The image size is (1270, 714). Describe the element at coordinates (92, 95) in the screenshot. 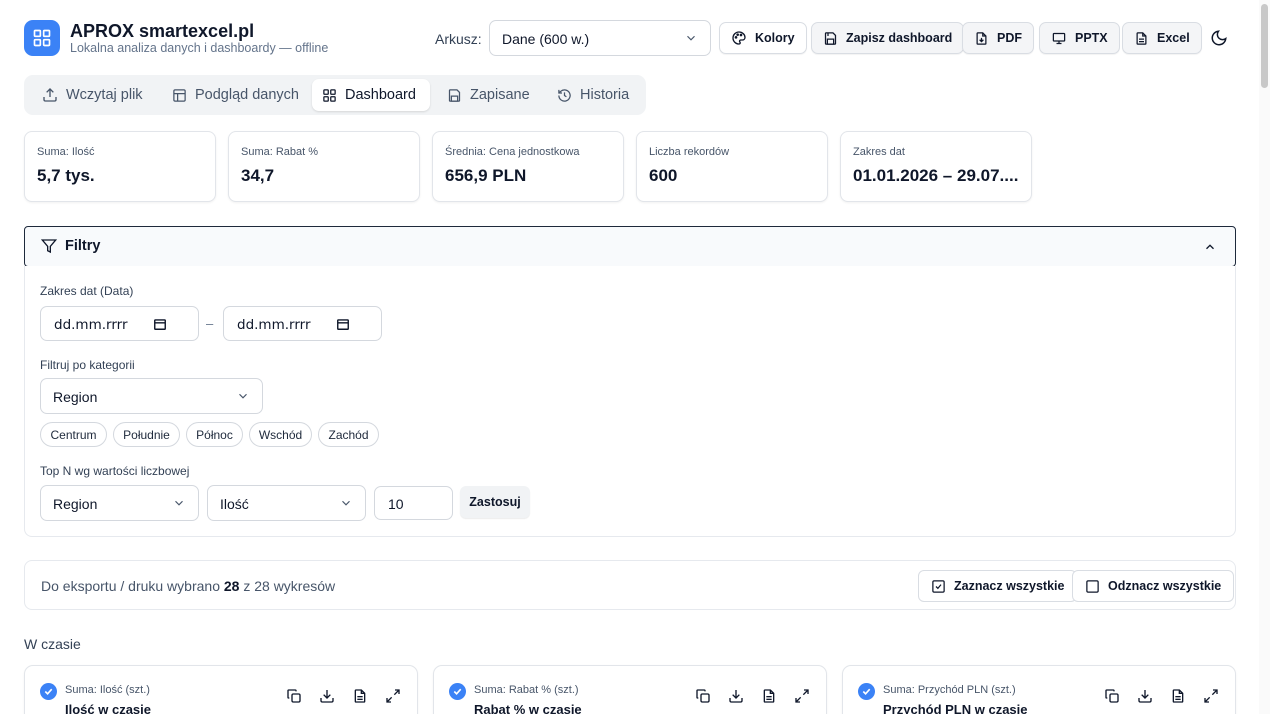

I see `tab-upload: Wczytaj plik` at that location.